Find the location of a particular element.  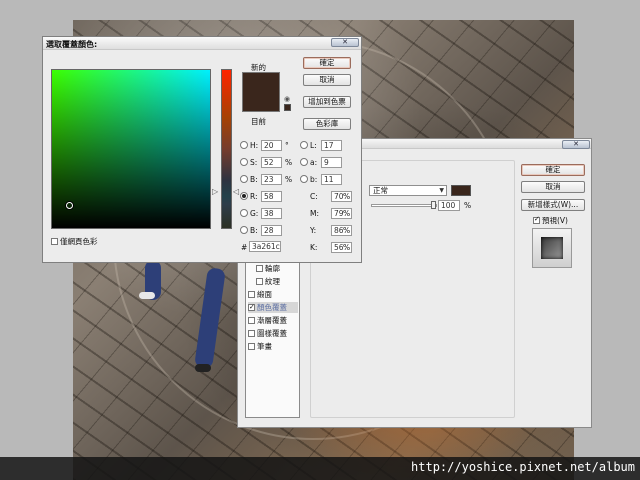

opacity-slider-handle is located at coordinates (433, 205).